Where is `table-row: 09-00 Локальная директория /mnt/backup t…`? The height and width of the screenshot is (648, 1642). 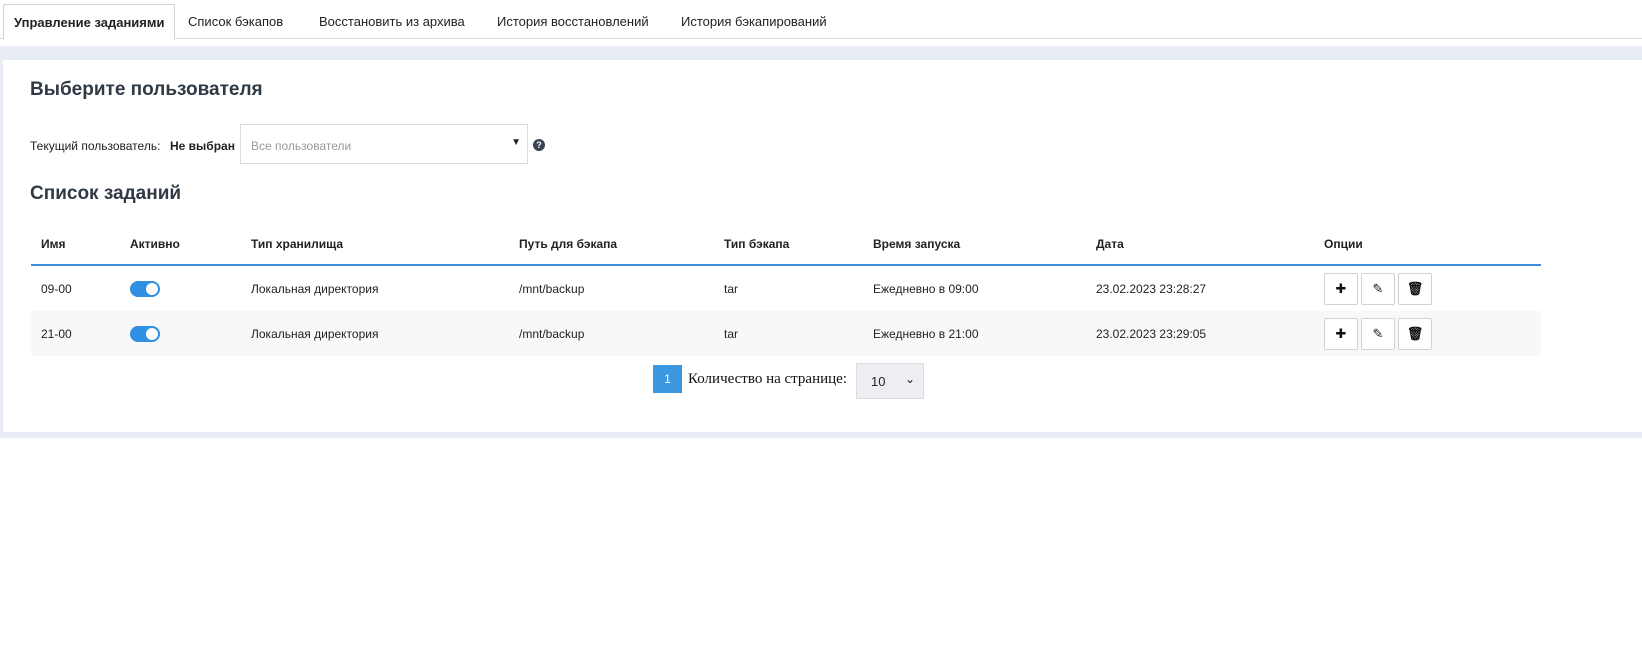 table-row: 09-00 Локальная директория /mnt/backup t… is located at coordinates (786, 288).